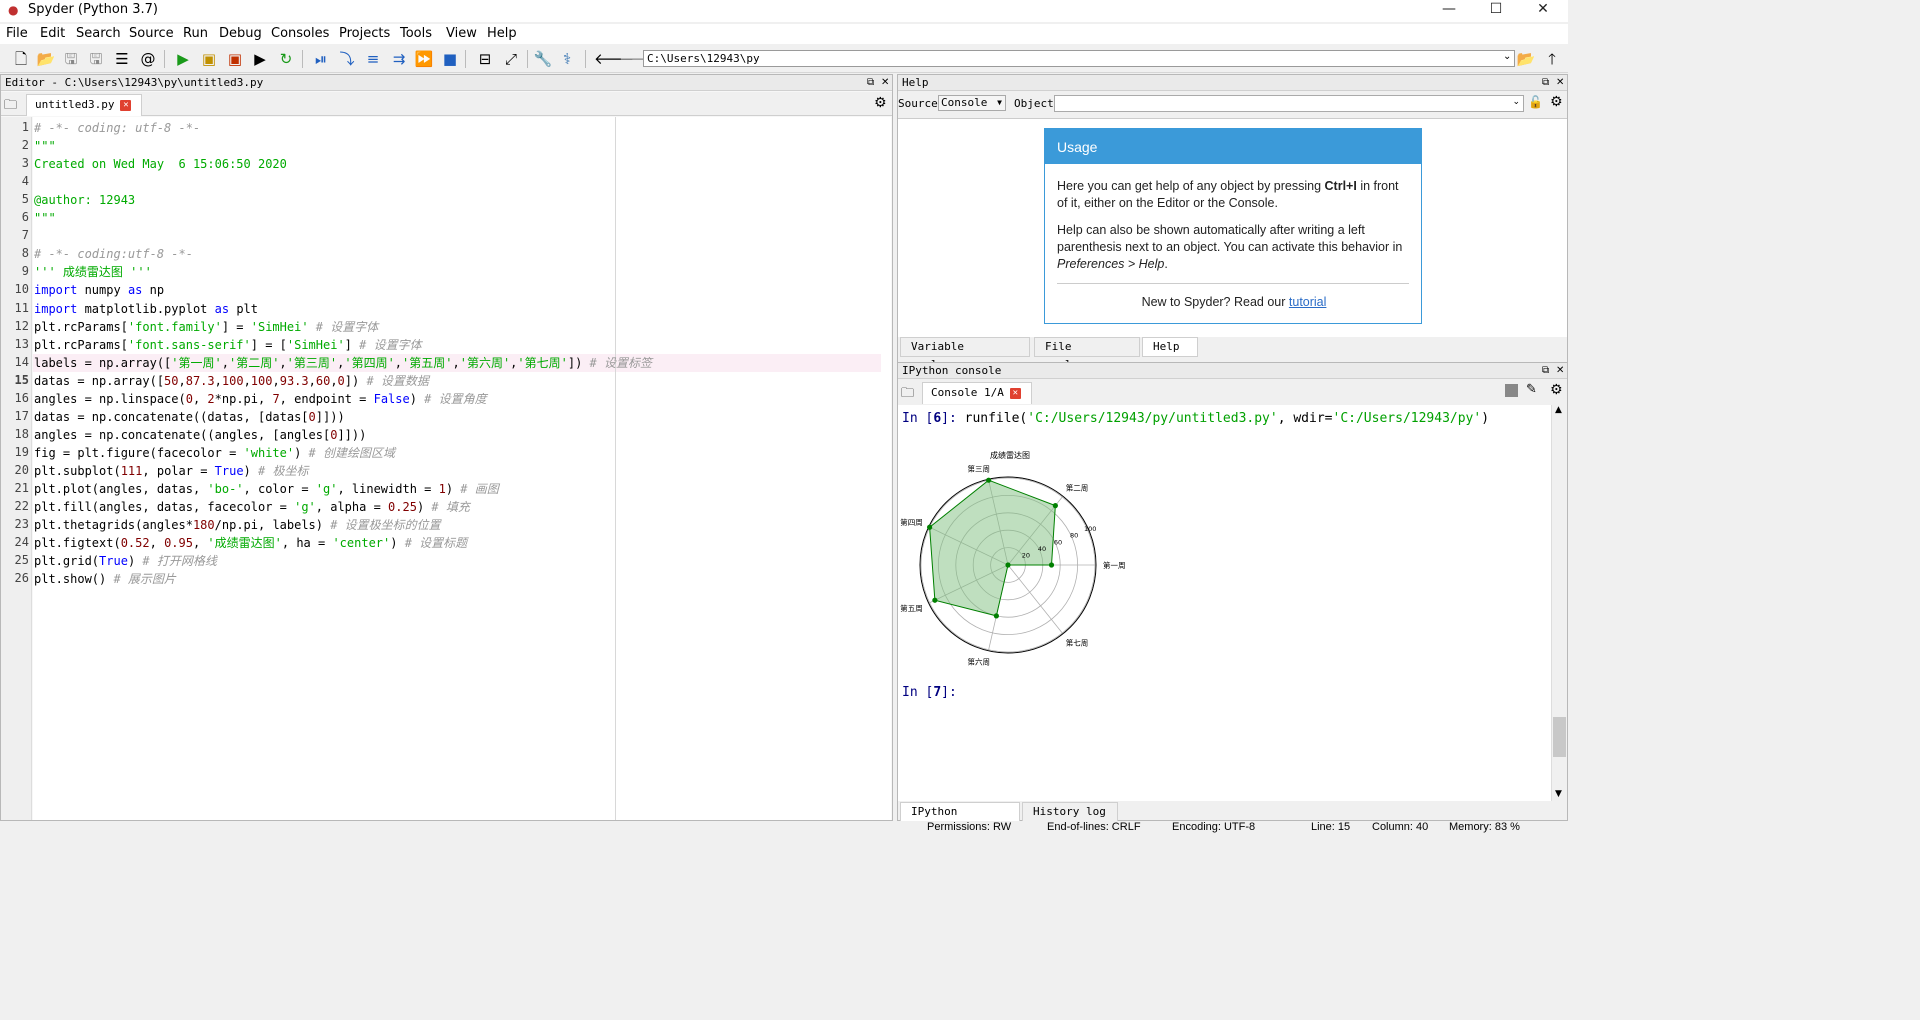  I want to click on code-token: 2, so click(211, 398).